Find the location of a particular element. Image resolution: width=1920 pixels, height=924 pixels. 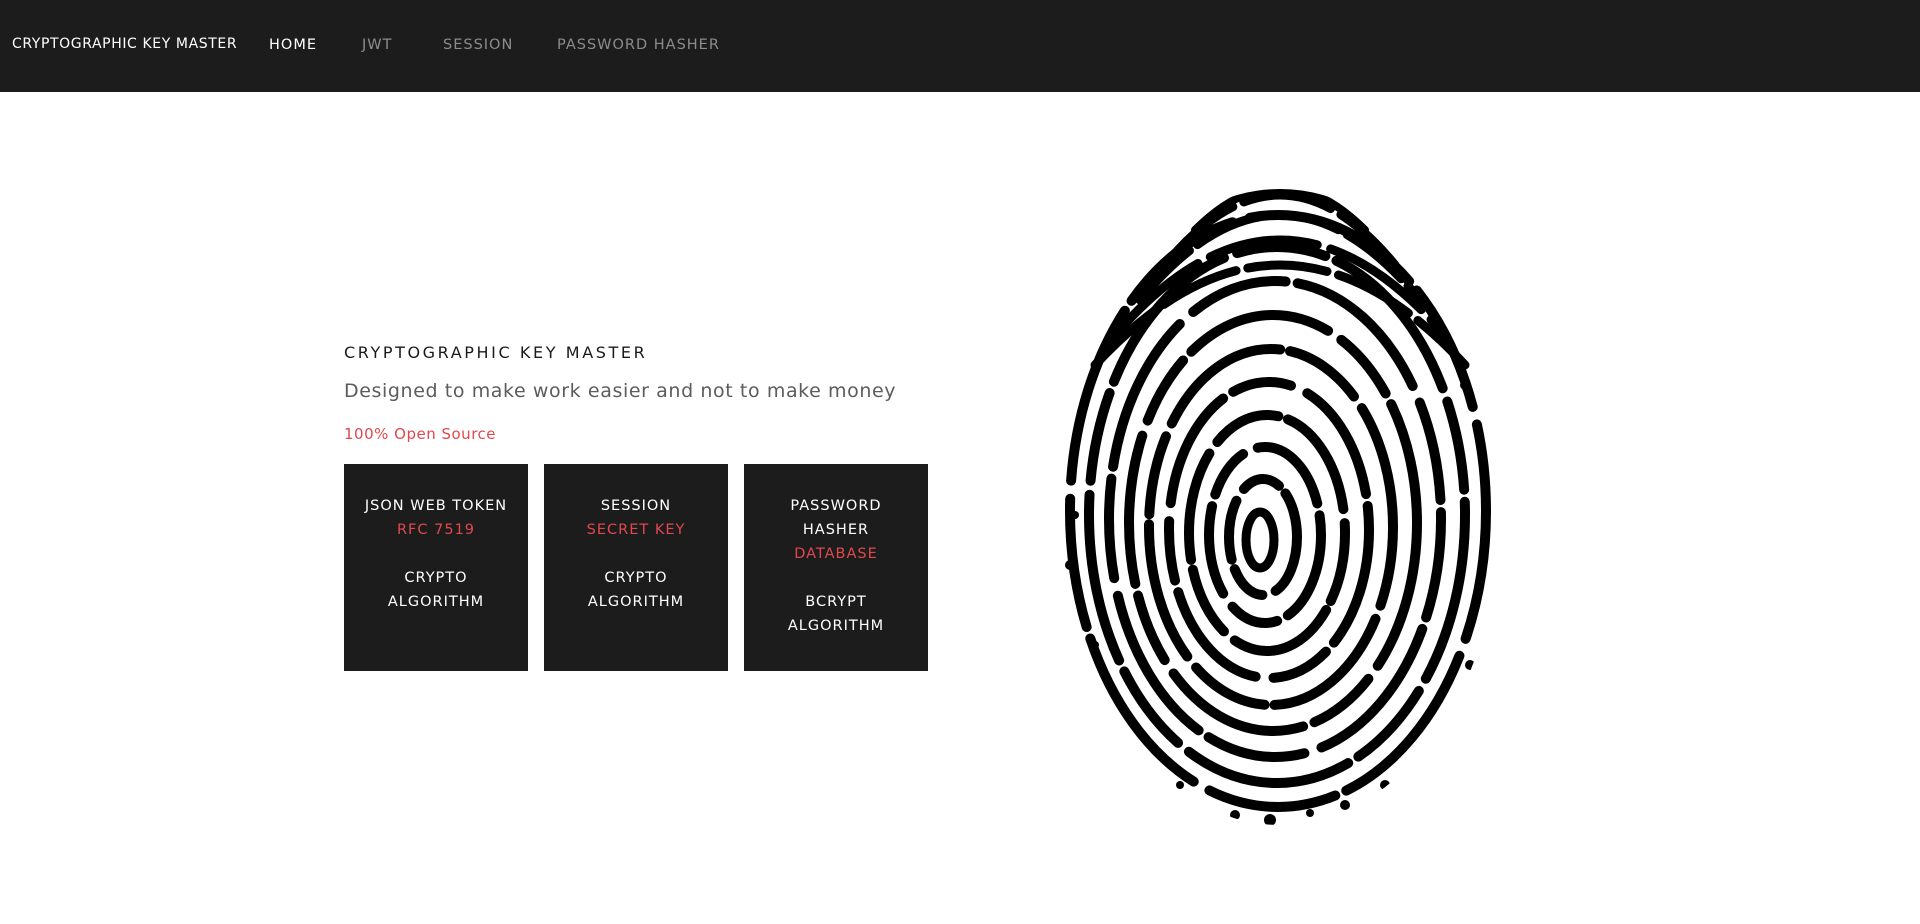

card-session-algo-line2: ALGORITHM is located at coordinates (636, 602).